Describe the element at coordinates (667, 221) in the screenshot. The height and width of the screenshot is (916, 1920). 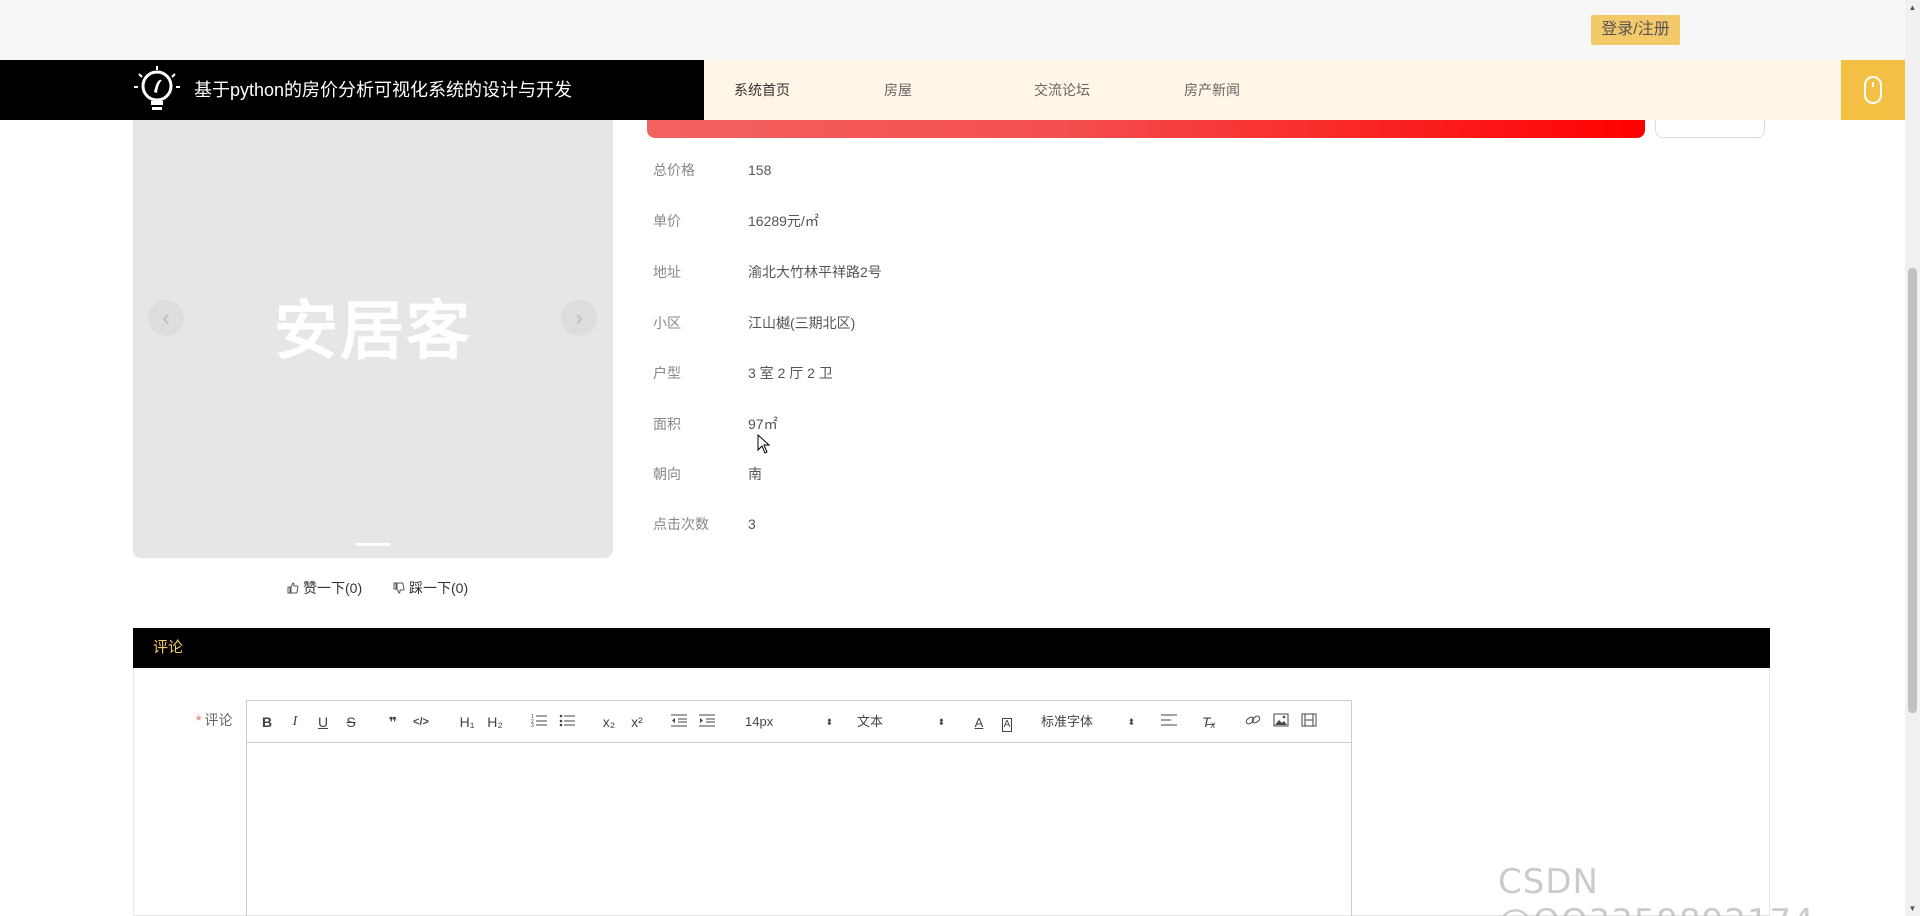
I see `detail-label: 单价` at that location.